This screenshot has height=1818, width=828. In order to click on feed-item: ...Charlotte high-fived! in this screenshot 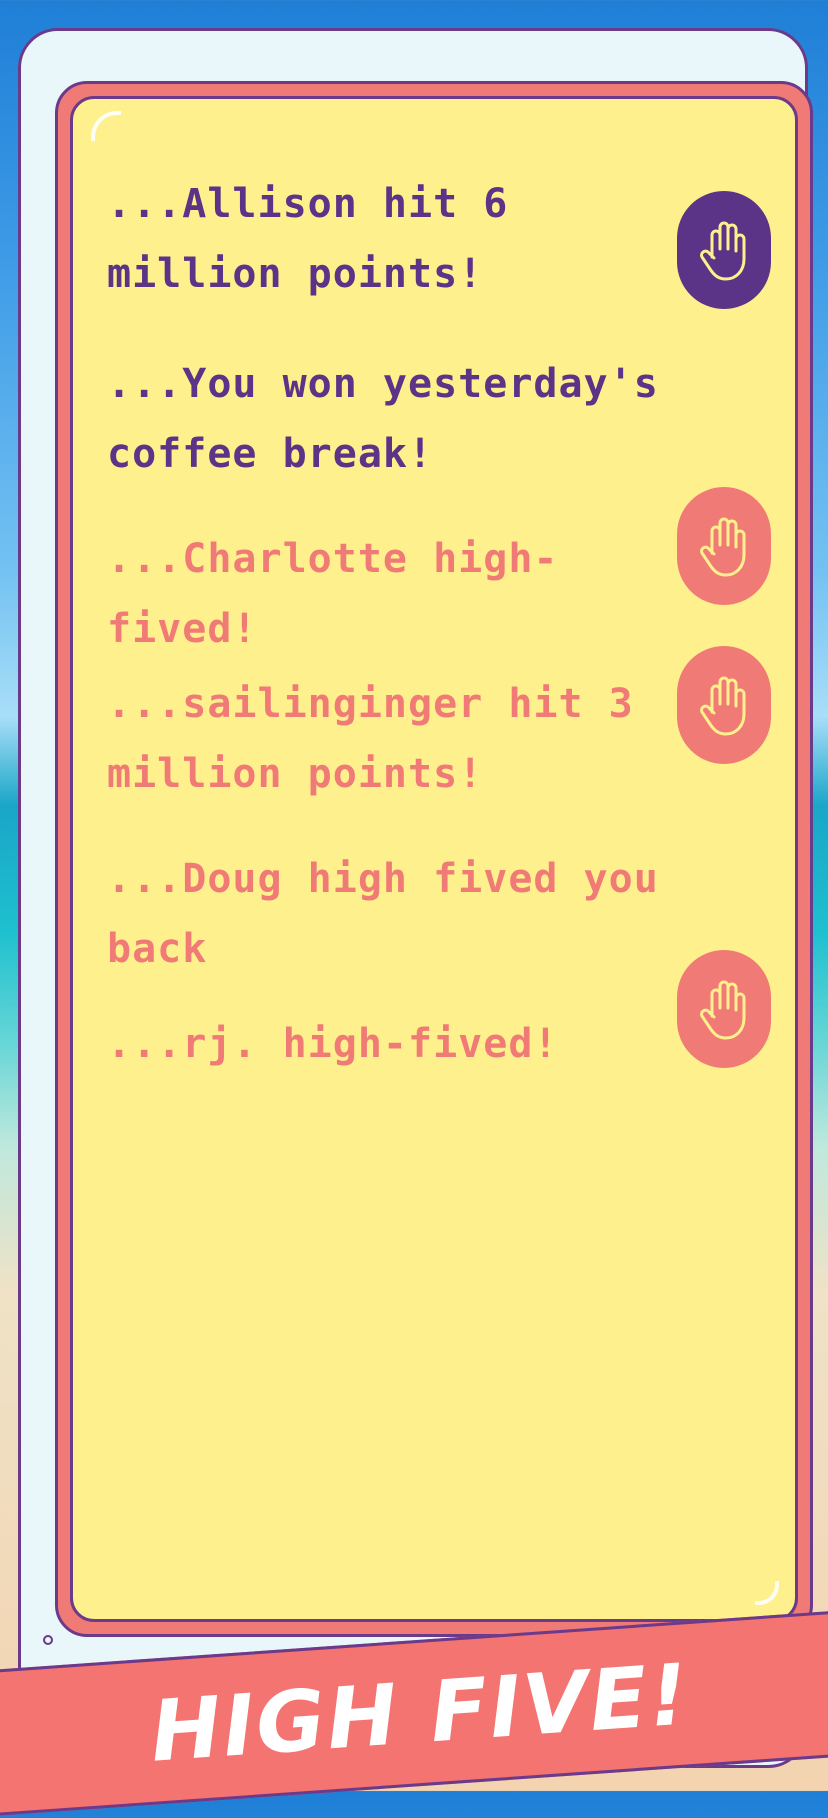, I will do `click(333, 594)`.